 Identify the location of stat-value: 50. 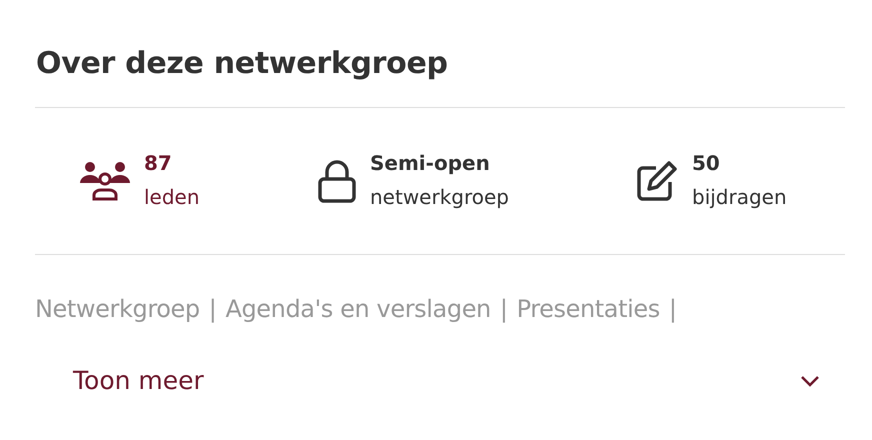
(706, 163).